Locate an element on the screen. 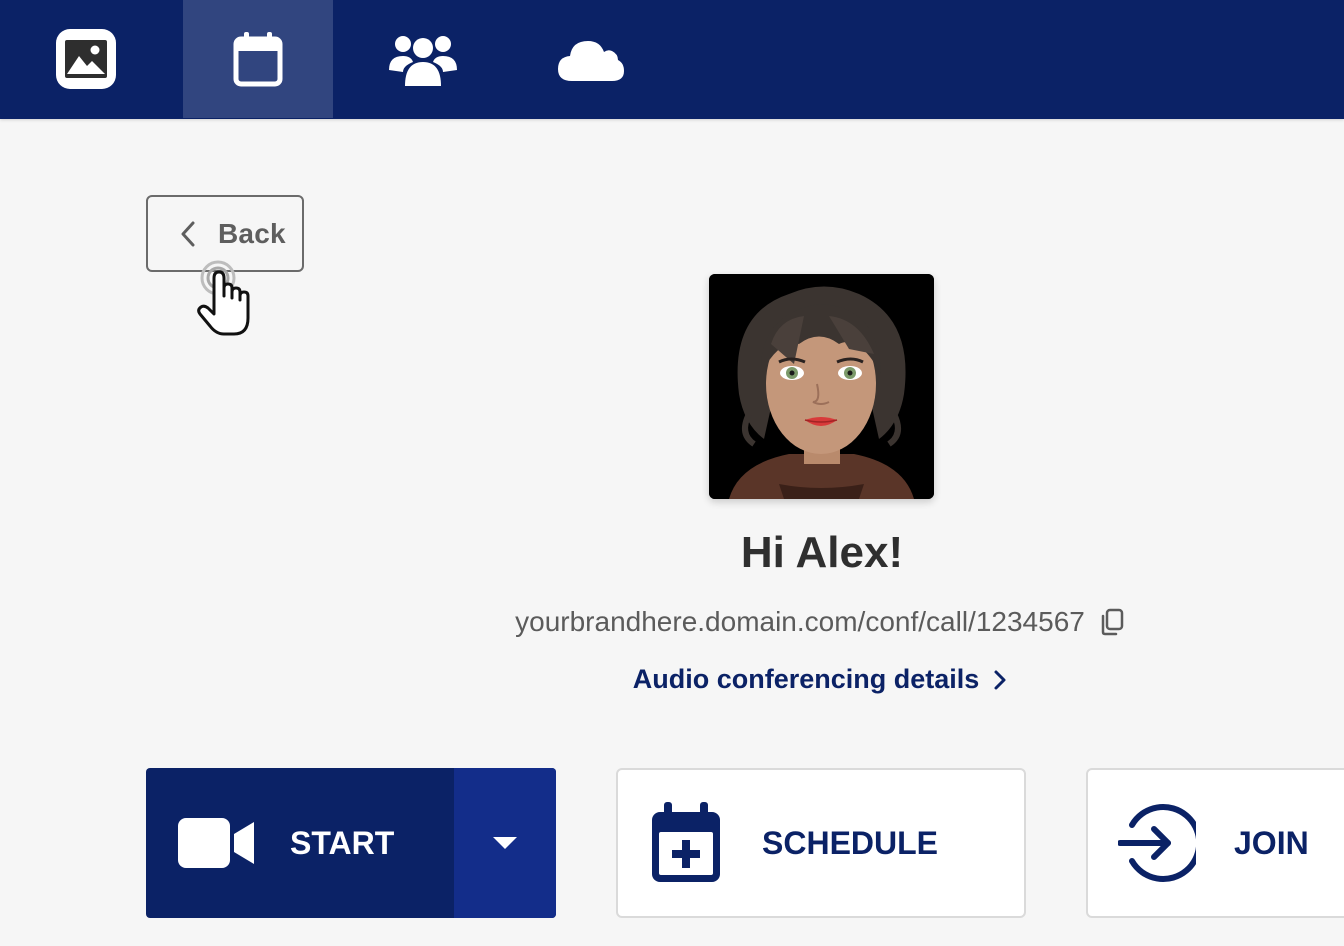  top-nav-bar is located at coordinates (672, 59).